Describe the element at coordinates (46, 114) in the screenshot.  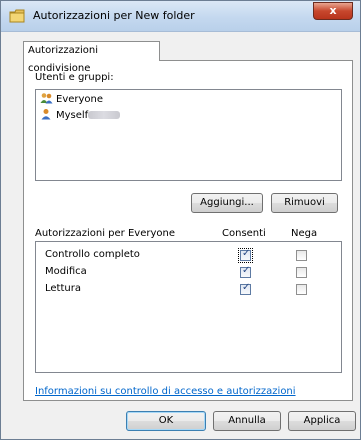
I see `user-icon` at that location.